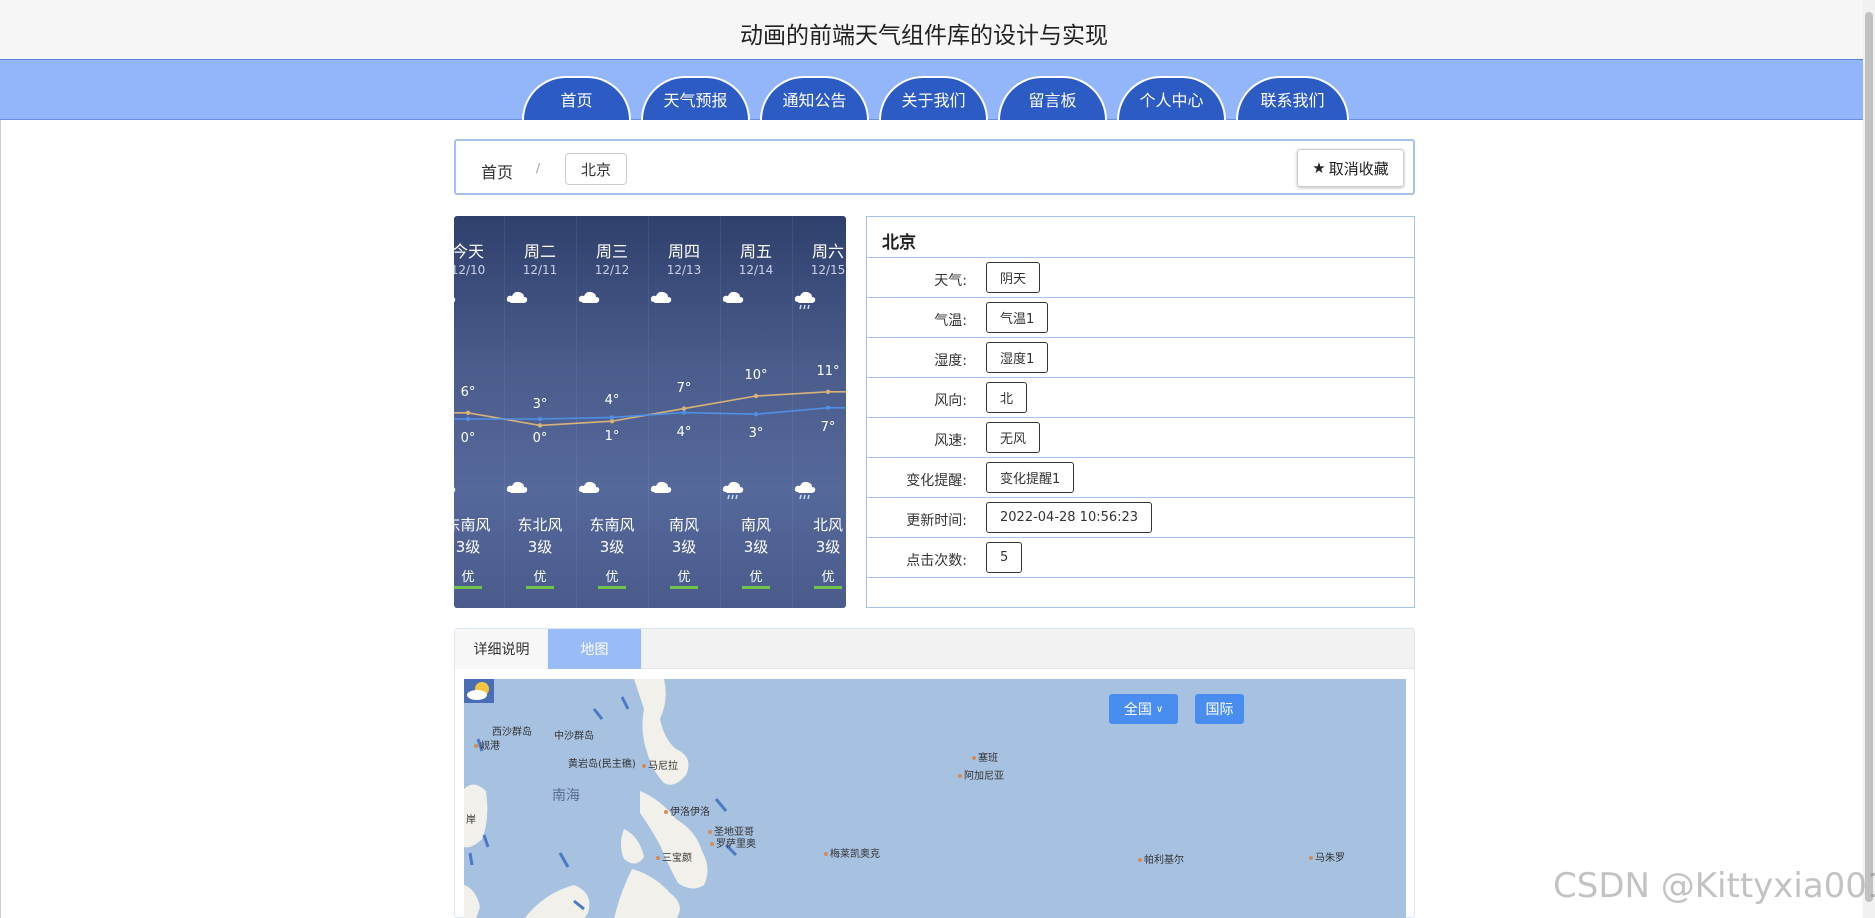  I want to click on unfavorite-label: 取消收藏, so click(1358, 168).